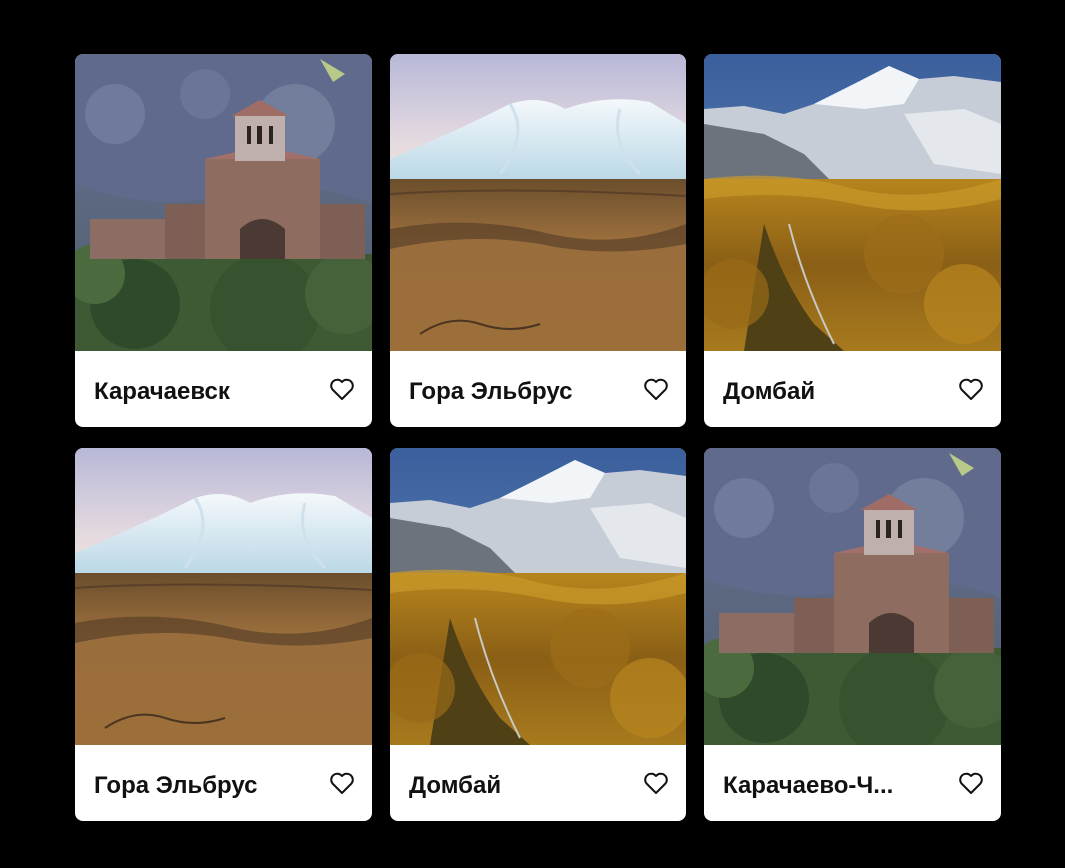 This screenshot has height=868, width=1065. I want to click on card-title: Карачаевск, so click(162, 391).